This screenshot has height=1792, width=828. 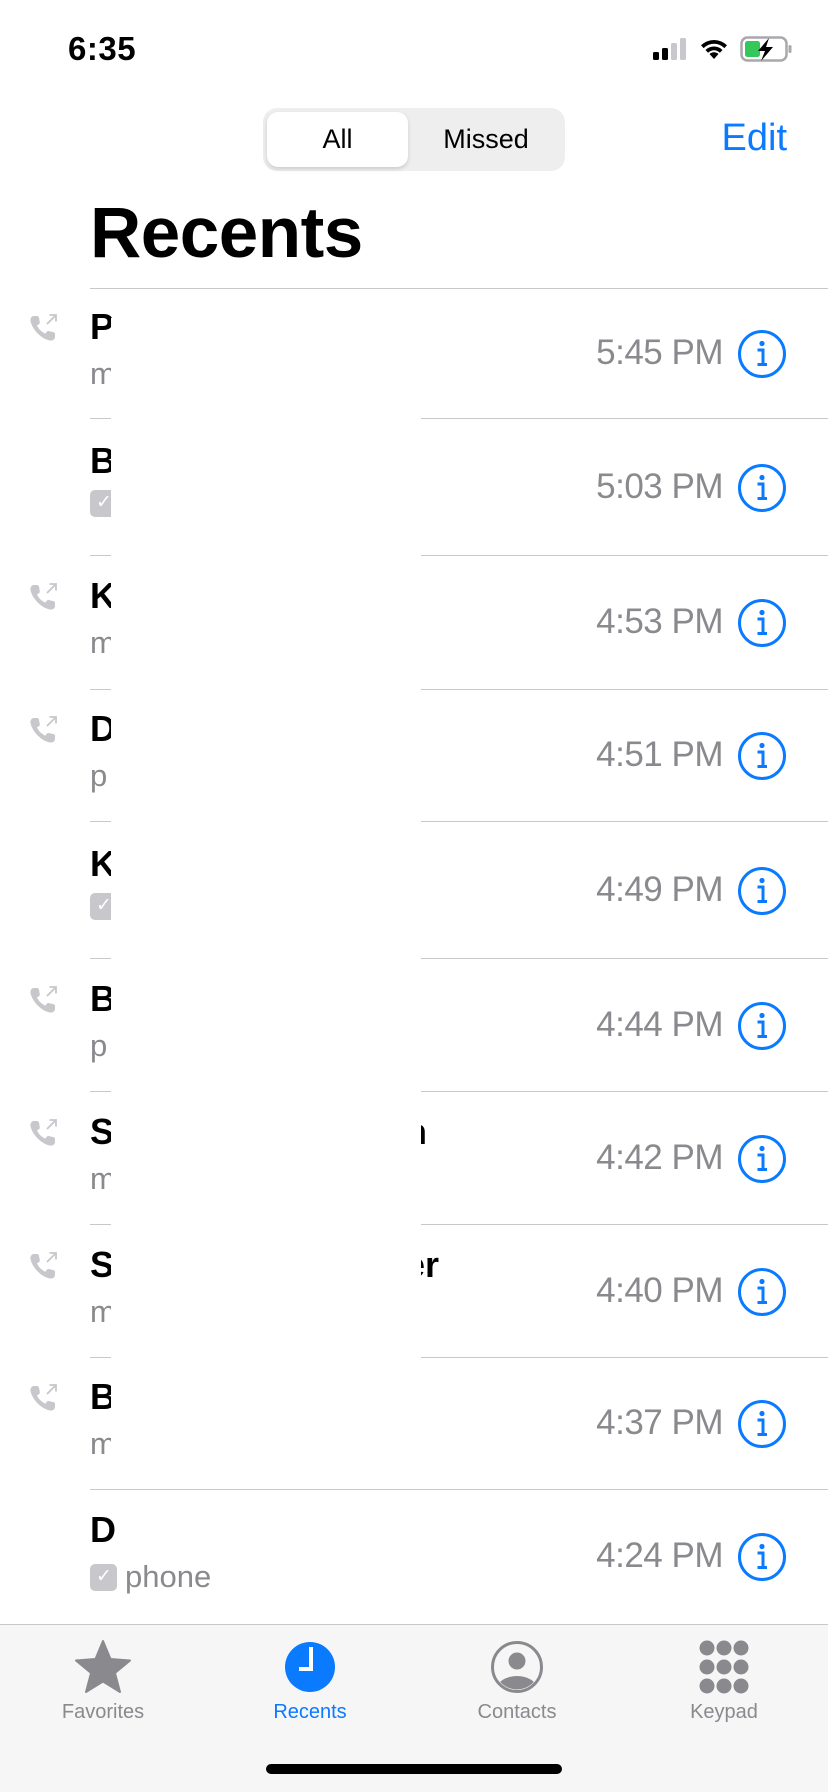 What do you see at coordinates (517, 1667) in the screenshot?
I see `person-circle-icon` at bounding box center [517, 1667].